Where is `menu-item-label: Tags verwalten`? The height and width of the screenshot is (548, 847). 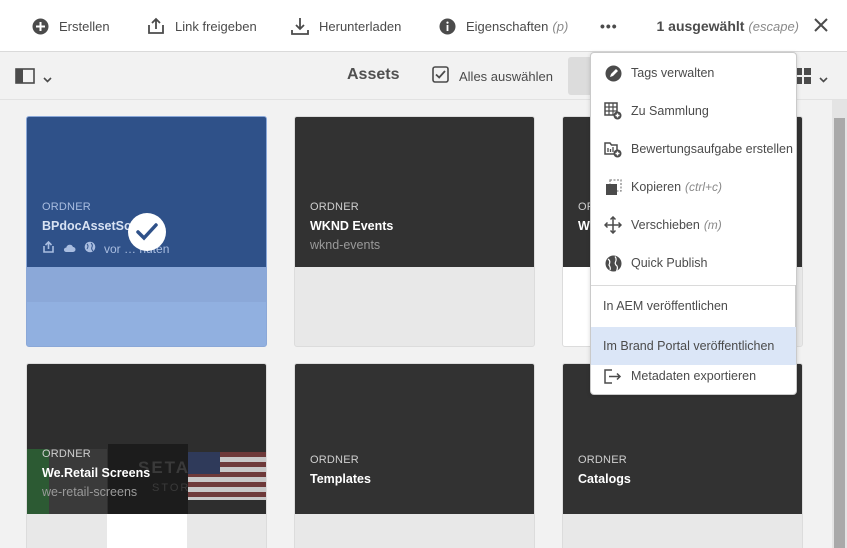
menu-item-label: Tags verwalten is located at coordinates (673, 73).